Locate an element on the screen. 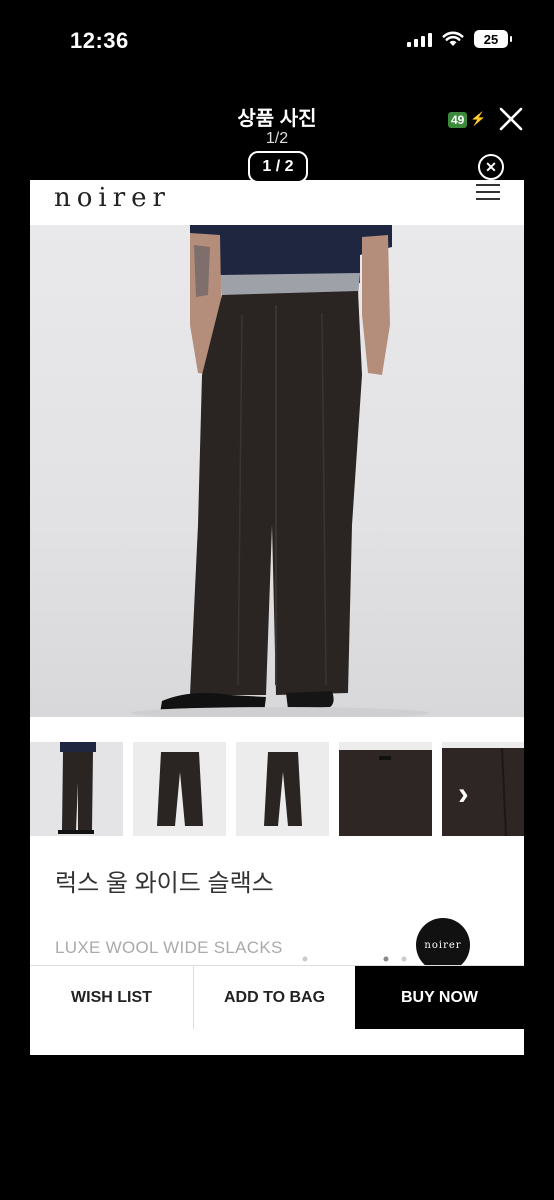 Image resolution: width=554 pixels, height=1200 pixels. carousel-dots is located at coordinates (354, 959).